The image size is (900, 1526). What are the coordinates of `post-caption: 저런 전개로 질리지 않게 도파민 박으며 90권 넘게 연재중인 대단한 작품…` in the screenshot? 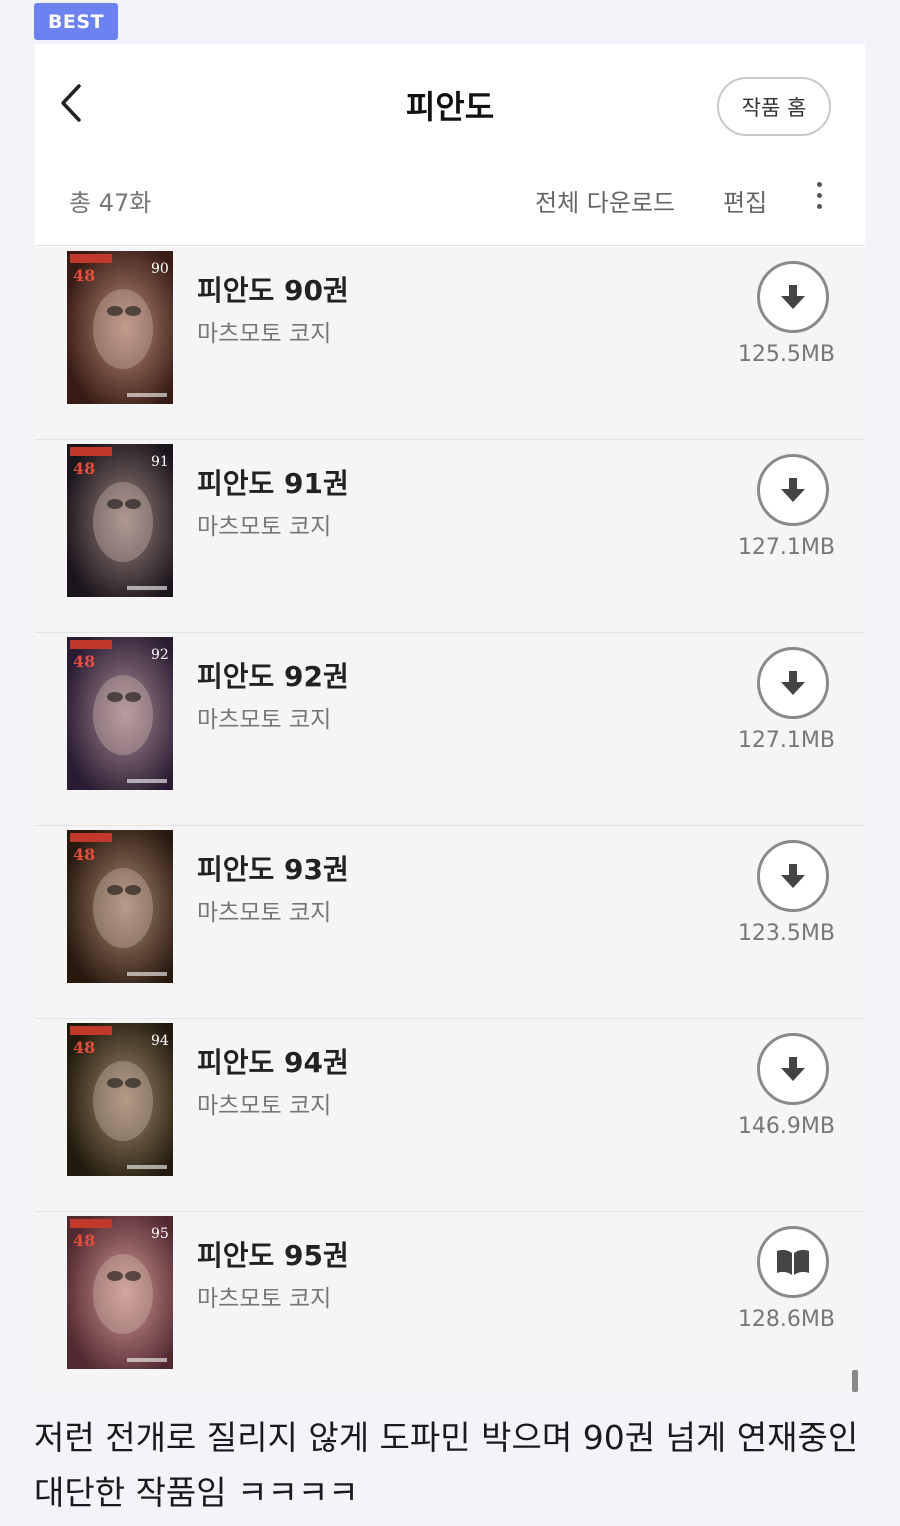 It's located at (446, 1465).